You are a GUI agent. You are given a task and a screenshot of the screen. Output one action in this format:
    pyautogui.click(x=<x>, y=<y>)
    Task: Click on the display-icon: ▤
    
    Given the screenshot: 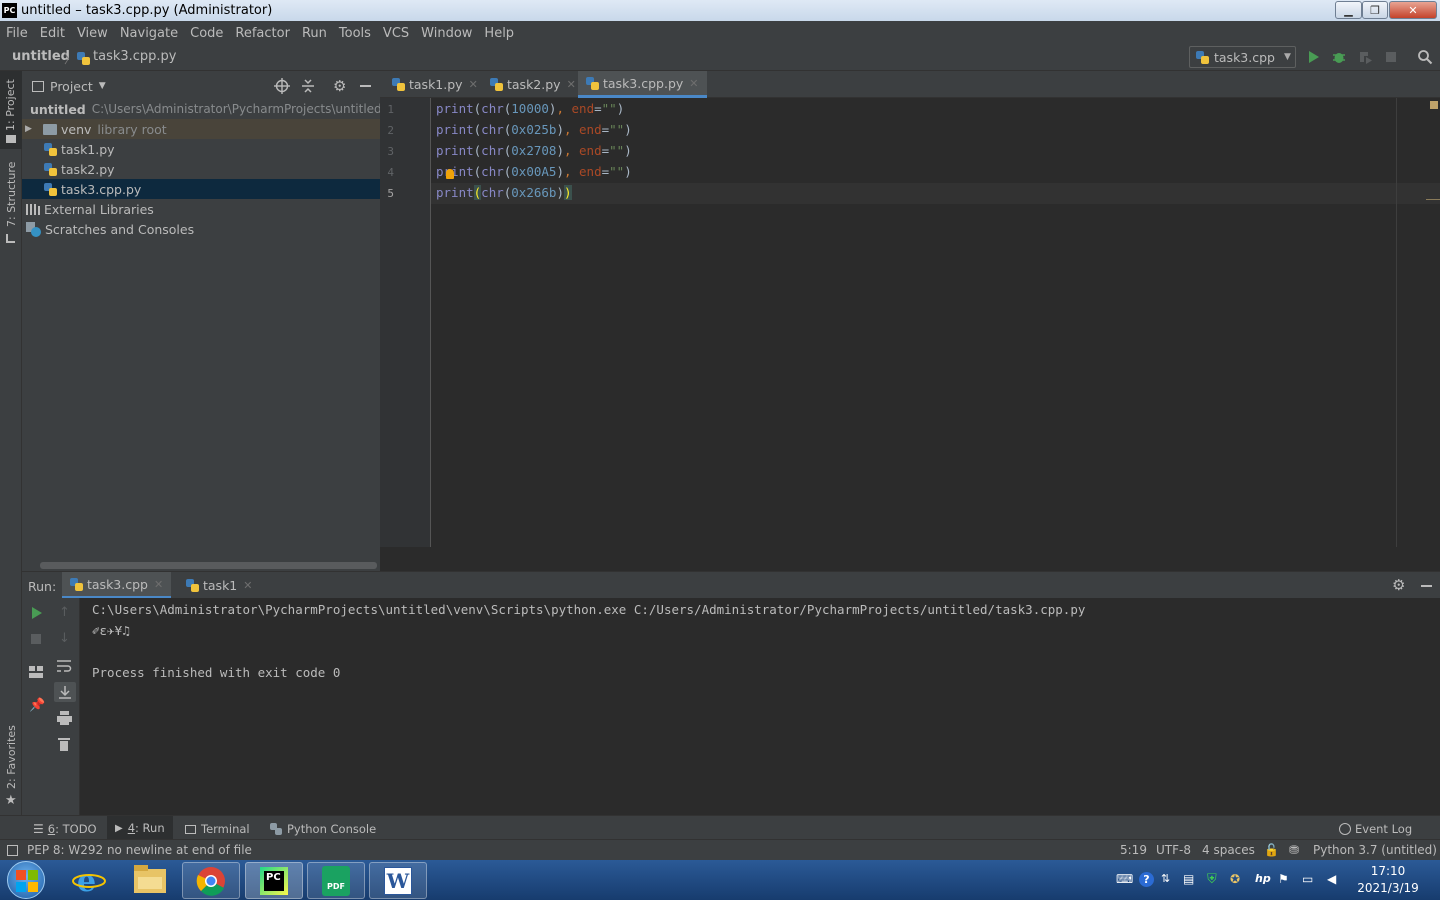 What is the action you would take?
    pyautogui.click(x=1191, y=880)
    